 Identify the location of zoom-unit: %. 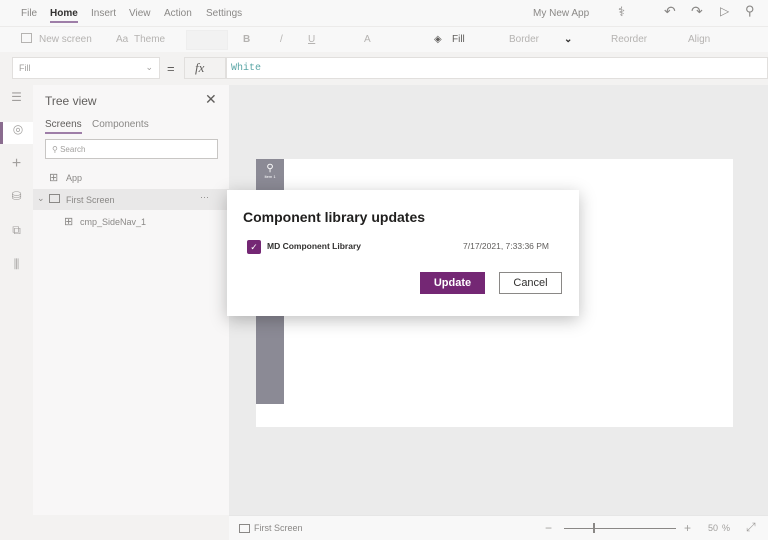
(726, 528).